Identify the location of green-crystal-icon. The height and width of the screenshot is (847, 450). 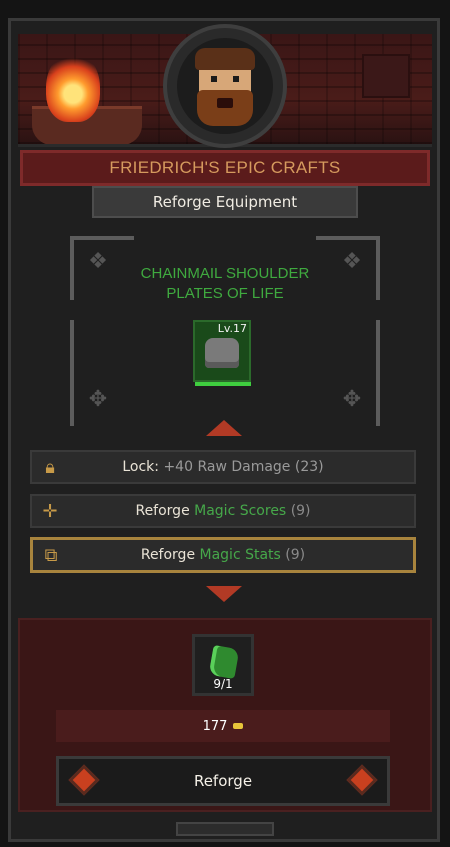
(224, 662).